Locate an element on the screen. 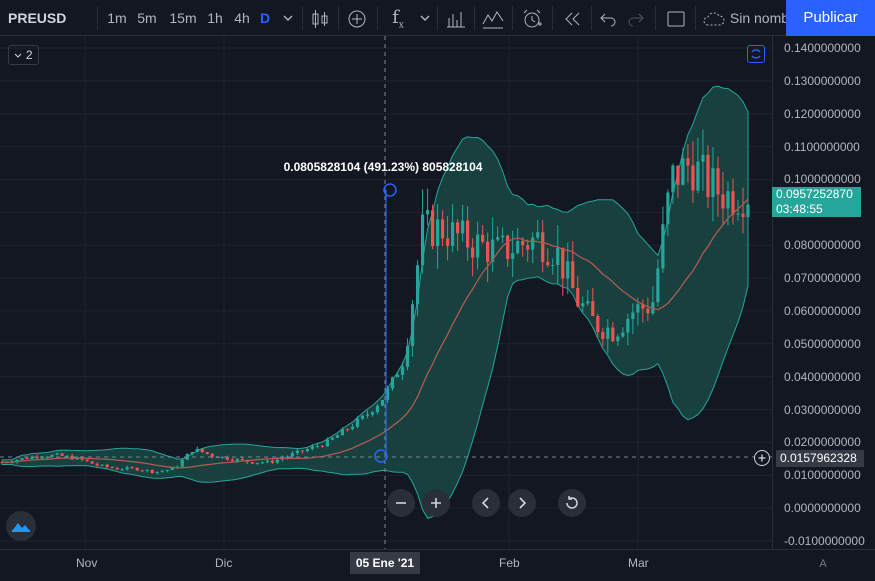 This screenshot has height=581, width=875. indicator-legend-toggle: 2 is located at coordinates (23, 55).